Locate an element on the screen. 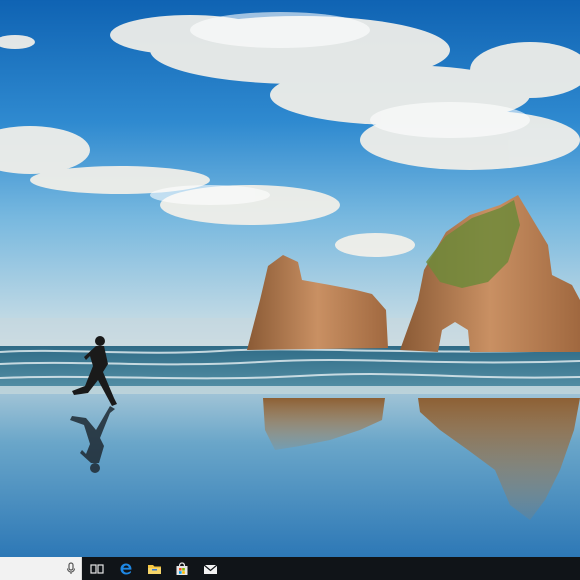  edge-icon is located at coordinates (126, 569).